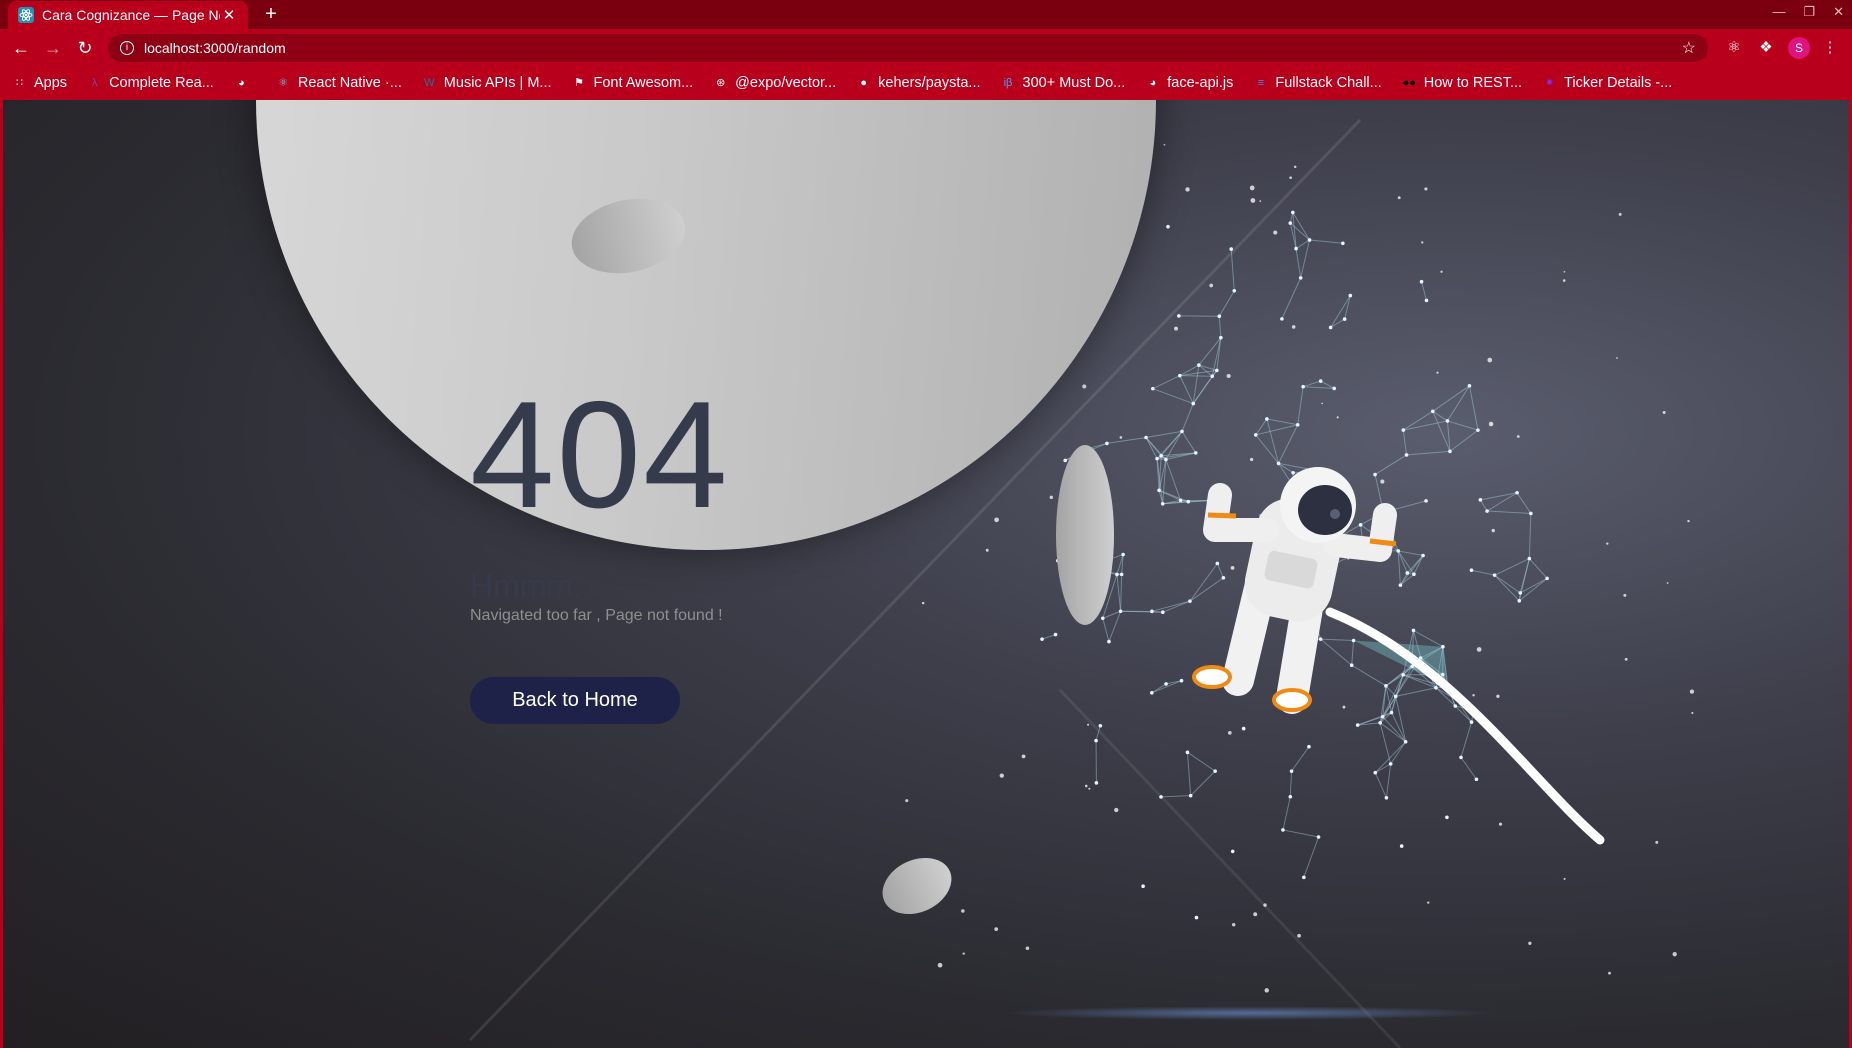  What do you see at coordinates (1838, 12) in the screenshot?
I see `close-window-icon: ✕` at bounding box center [1838, 12].